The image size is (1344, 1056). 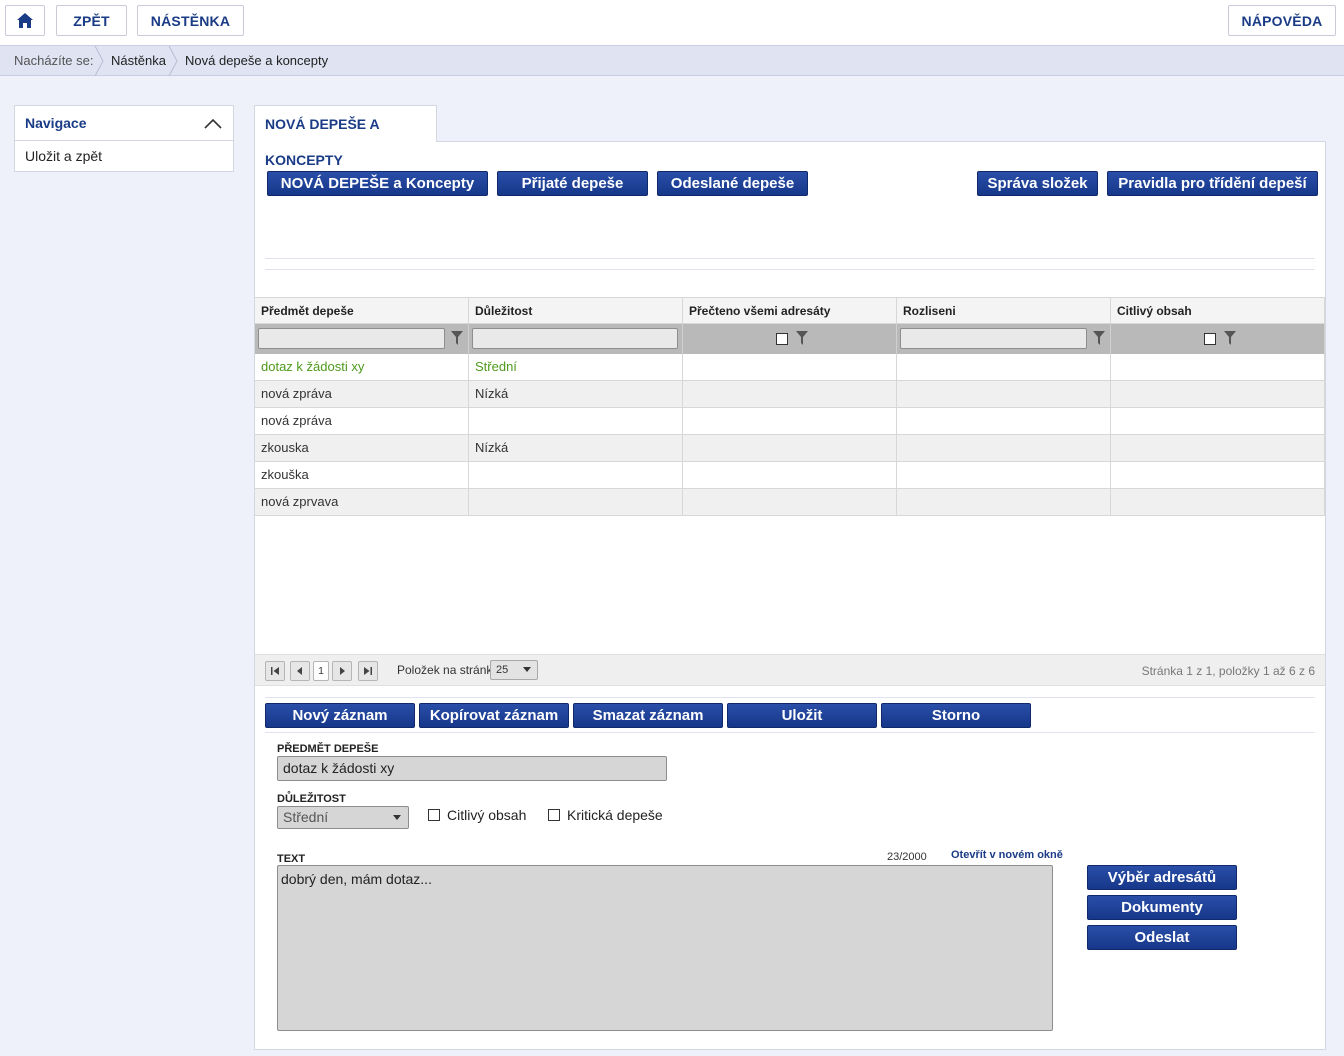 What do you see at coordinates (790, 502) in the screenshot?
I see `table-row: nová zprvava` at bounding box center [790, 502].